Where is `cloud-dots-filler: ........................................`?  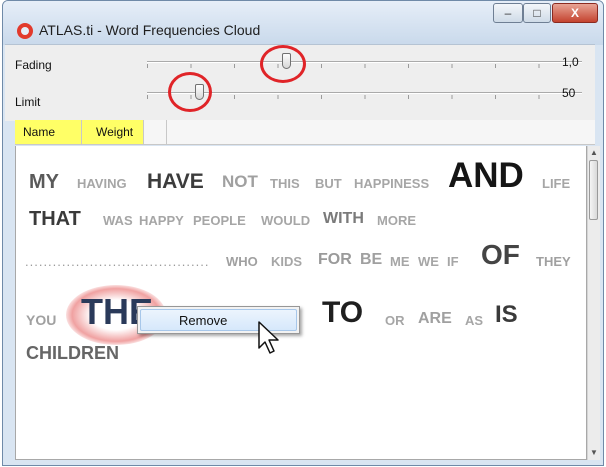 cloud-dots-filler: ........................................ is located at coordinates (117, 261).